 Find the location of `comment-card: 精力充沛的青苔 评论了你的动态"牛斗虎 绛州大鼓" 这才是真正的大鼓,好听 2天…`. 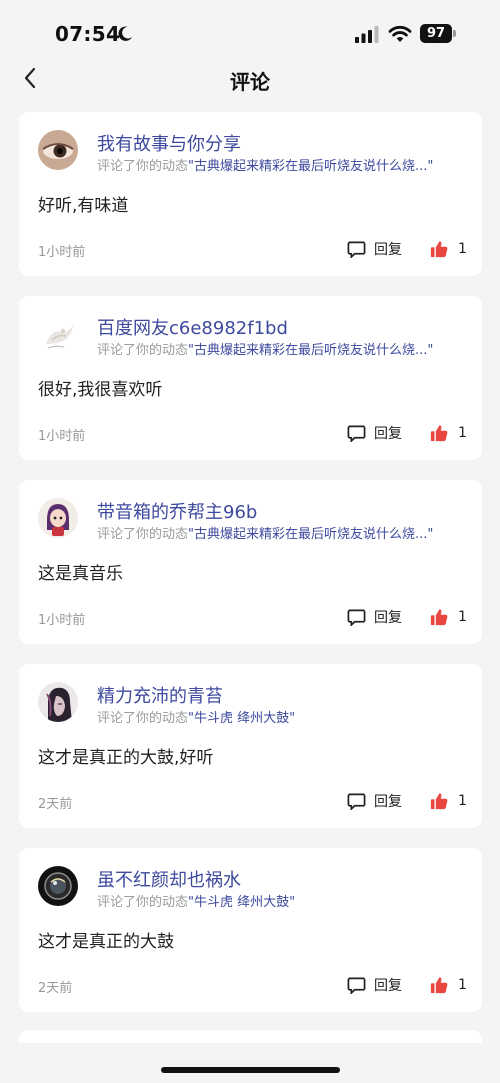

comment-card: 精力充沛的青苔 评论了你的动态"牛斗虎 绛州大鼓" 这才是真正的大鼓,好听 2天… is located at coordinates (250, 746).